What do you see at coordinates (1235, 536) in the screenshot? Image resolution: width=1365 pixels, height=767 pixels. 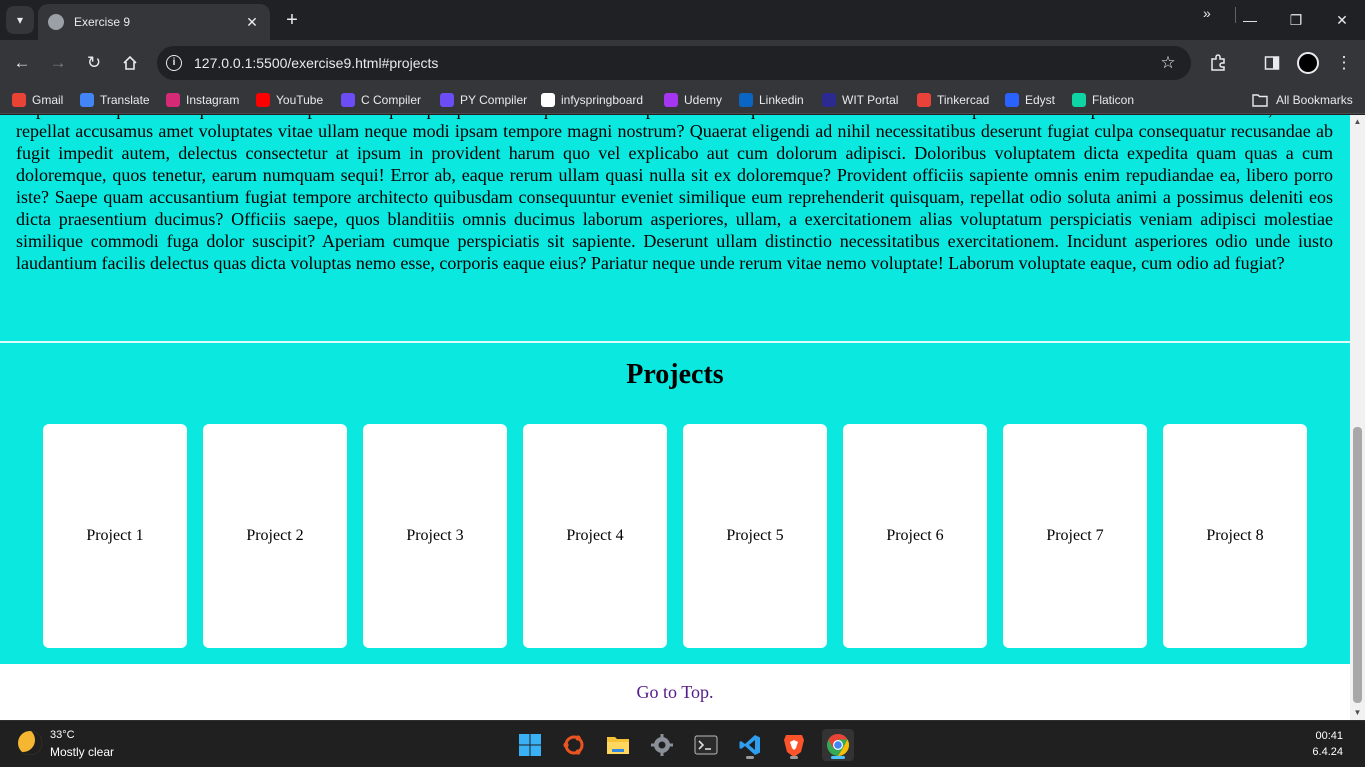 I see `project-card: Project 8` at bounding box center [1235, 536].